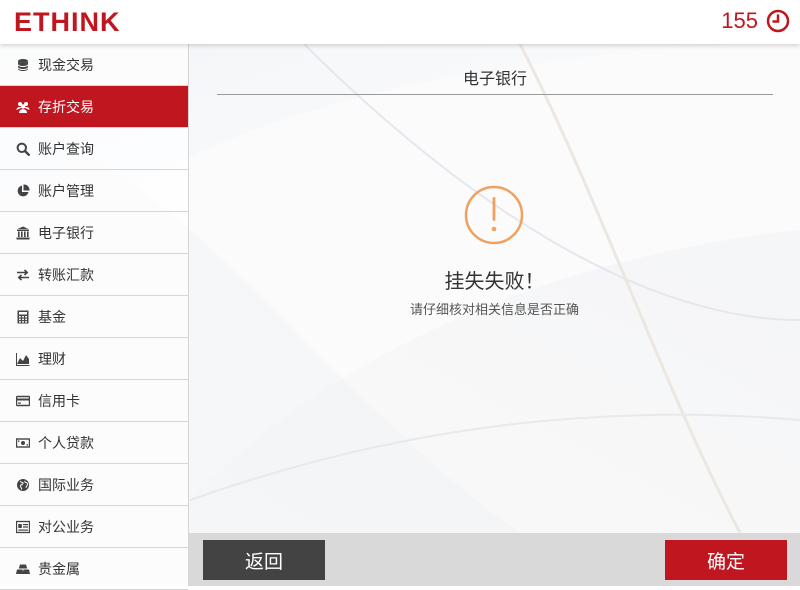 The width and height of the screenshot is (800, 590). What do you see at coordinates (94, 359) in the screenshot?
I see `sidebar-item-wealth: 理财` at bounding box center [94, 359].